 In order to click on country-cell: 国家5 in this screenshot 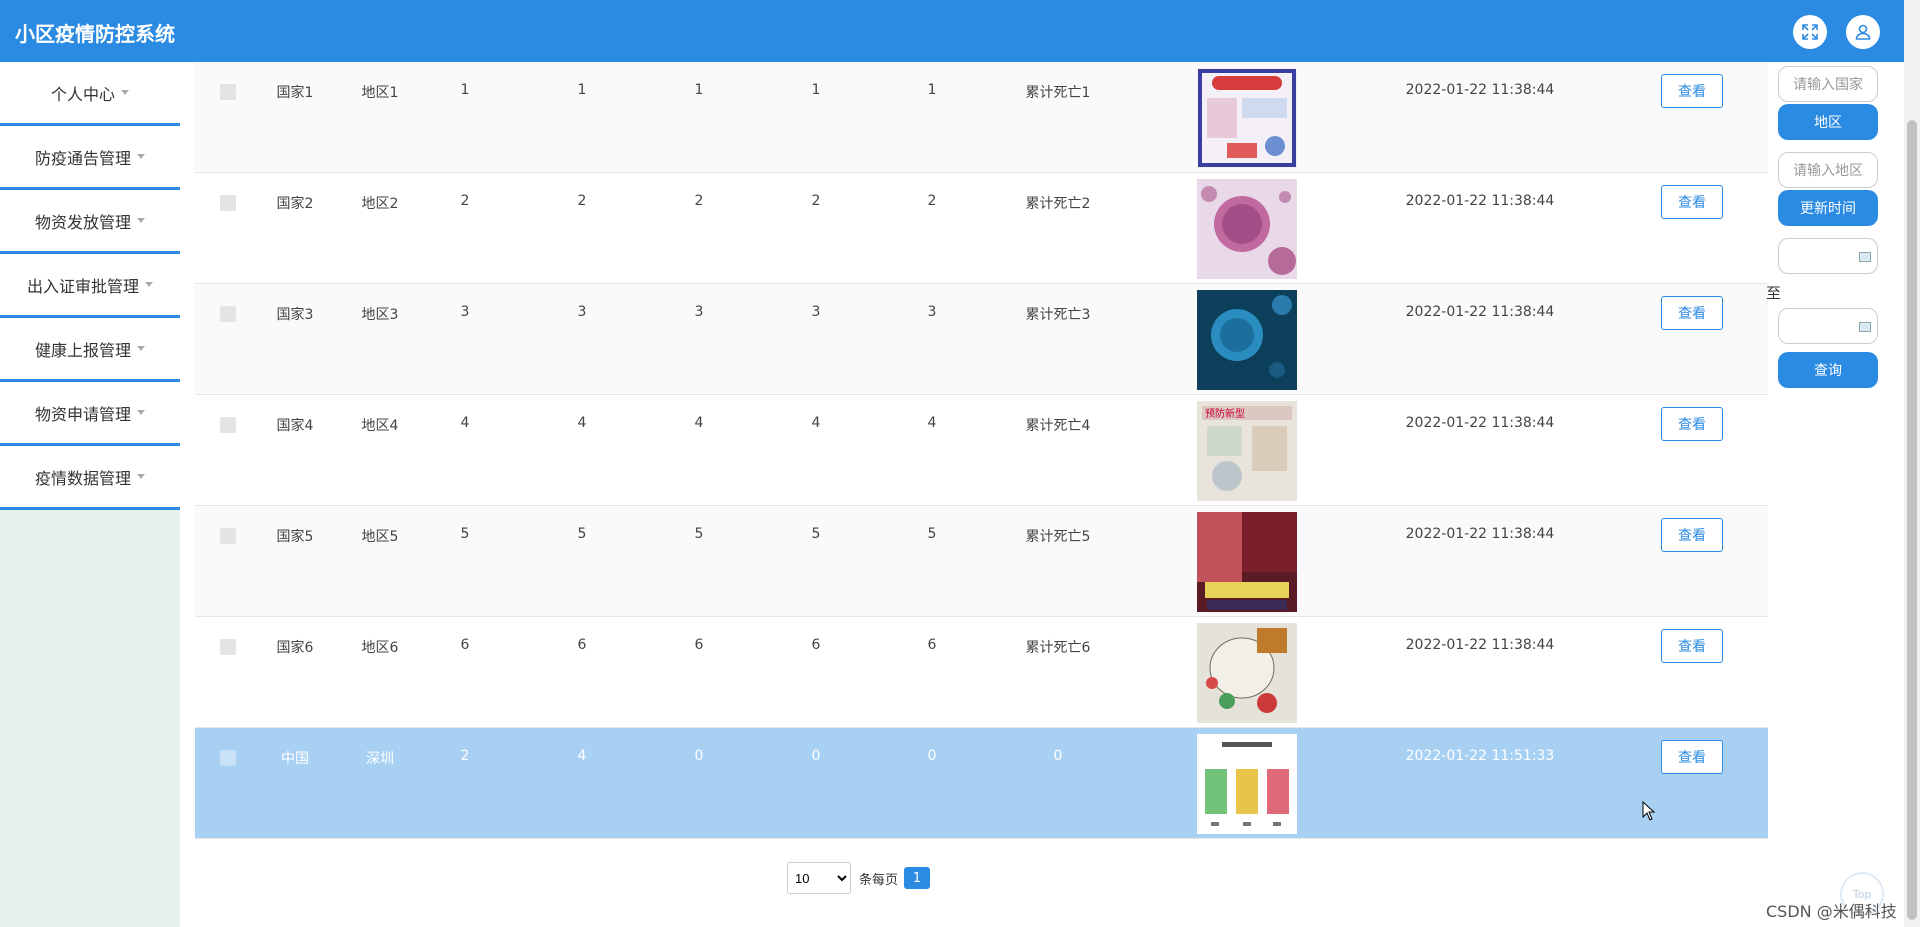, I will do `click(295, 537)`.